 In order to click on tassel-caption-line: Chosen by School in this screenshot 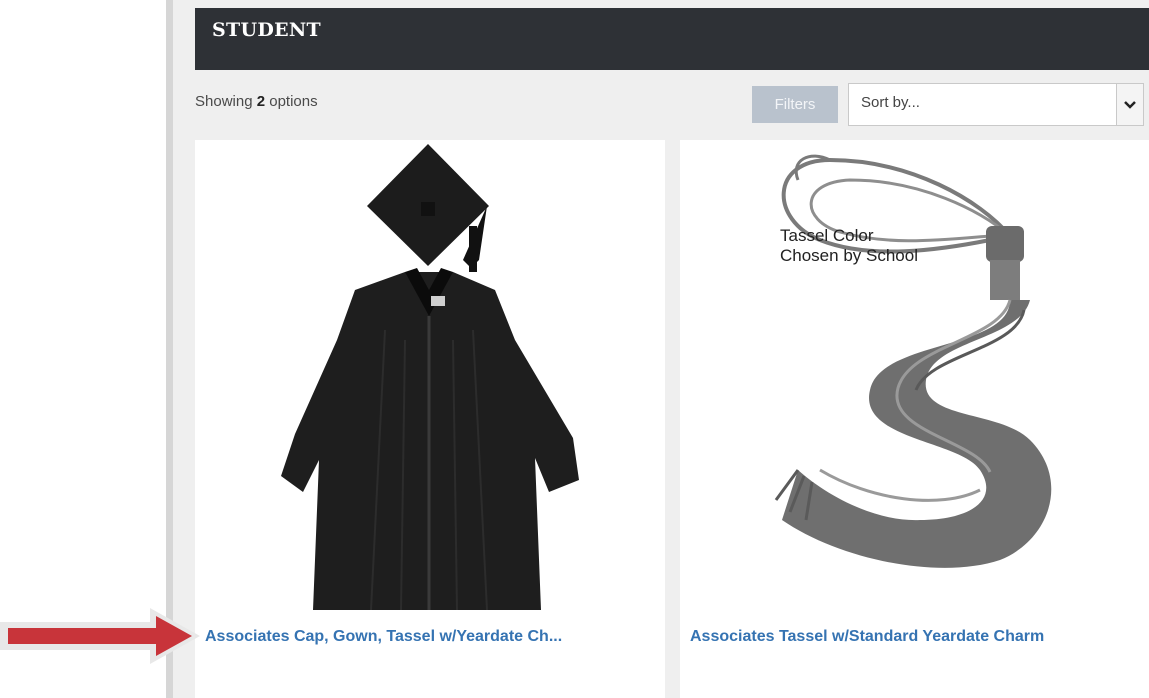, I will do `click(849, 255)`.